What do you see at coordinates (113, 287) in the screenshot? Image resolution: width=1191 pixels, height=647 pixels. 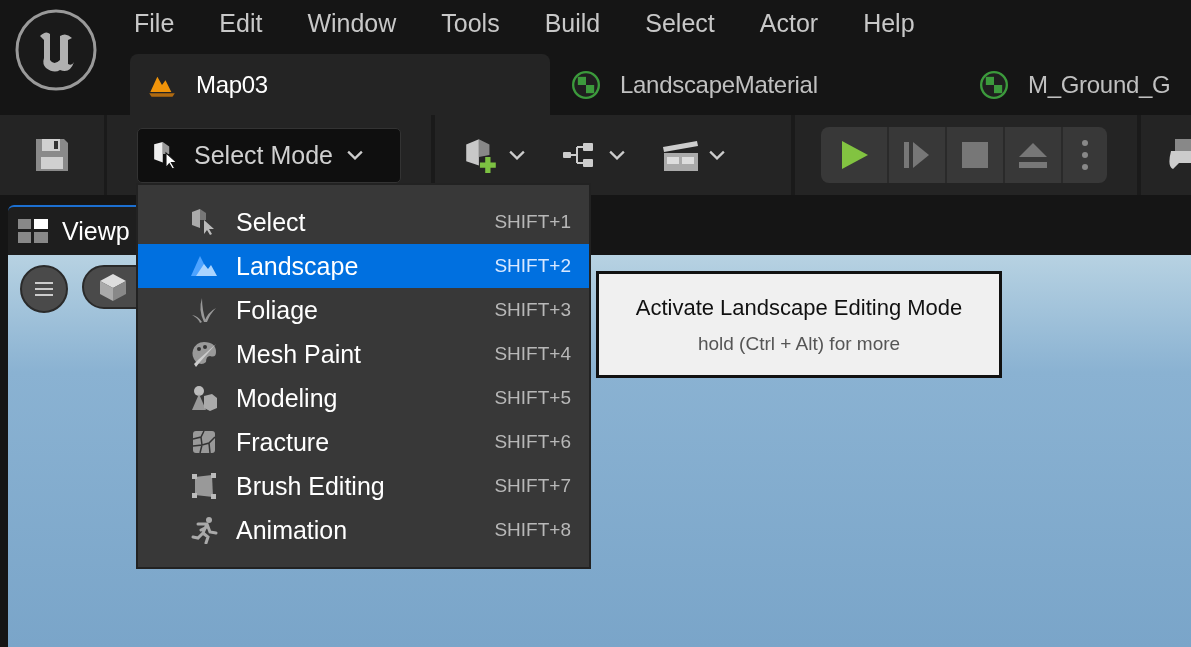 I see `cube-icon` at bounding box center [113, 287].